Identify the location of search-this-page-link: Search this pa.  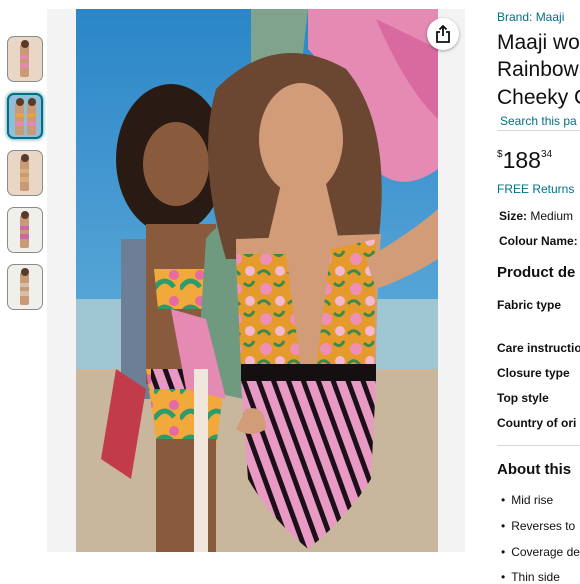
(538, 121).